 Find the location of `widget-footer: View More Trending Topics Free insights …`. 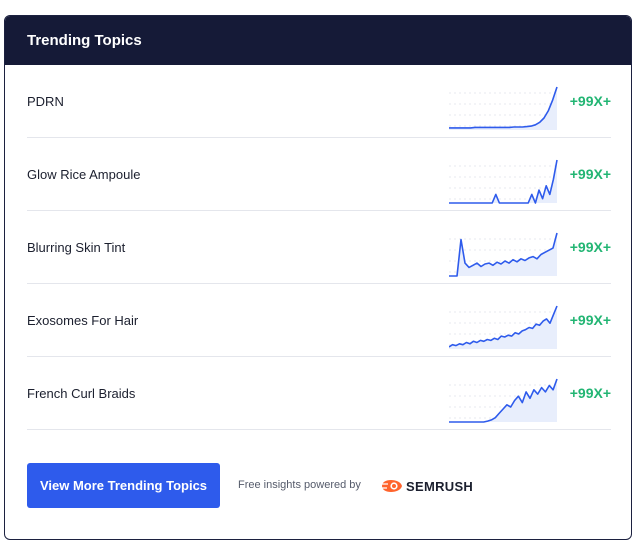

widget-footer: View More Trending Topics Free insights … is located at coordinates (319, 485).